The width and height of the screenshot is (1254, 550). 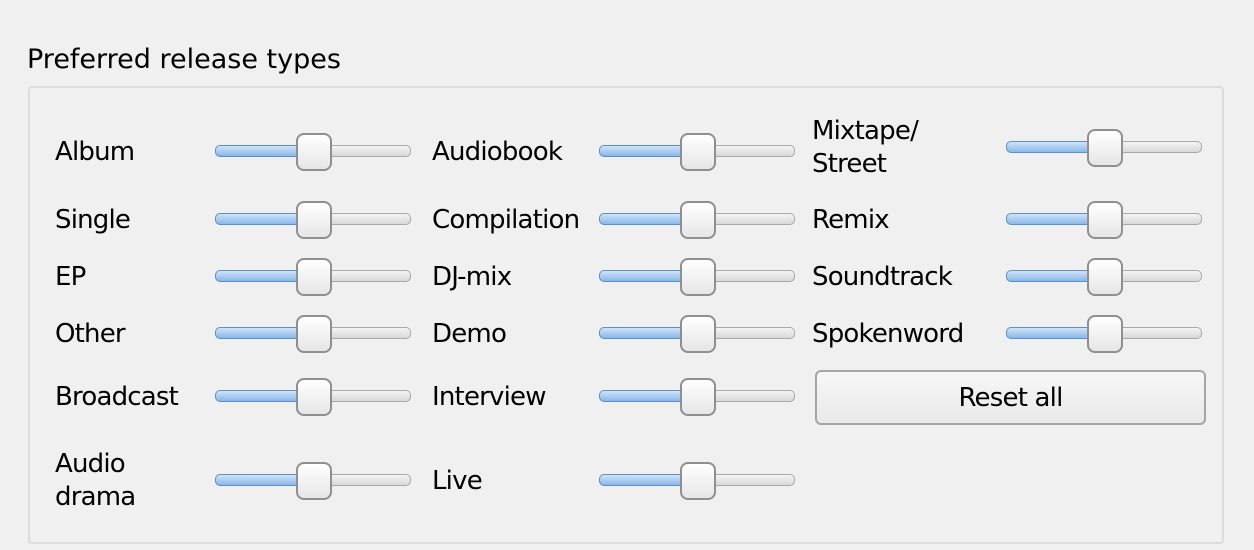 What do you see at coordinates (882, 277) in the screenshot?
I see `label-soundtrack: Soundtrack` at bounding box center [882, 277].